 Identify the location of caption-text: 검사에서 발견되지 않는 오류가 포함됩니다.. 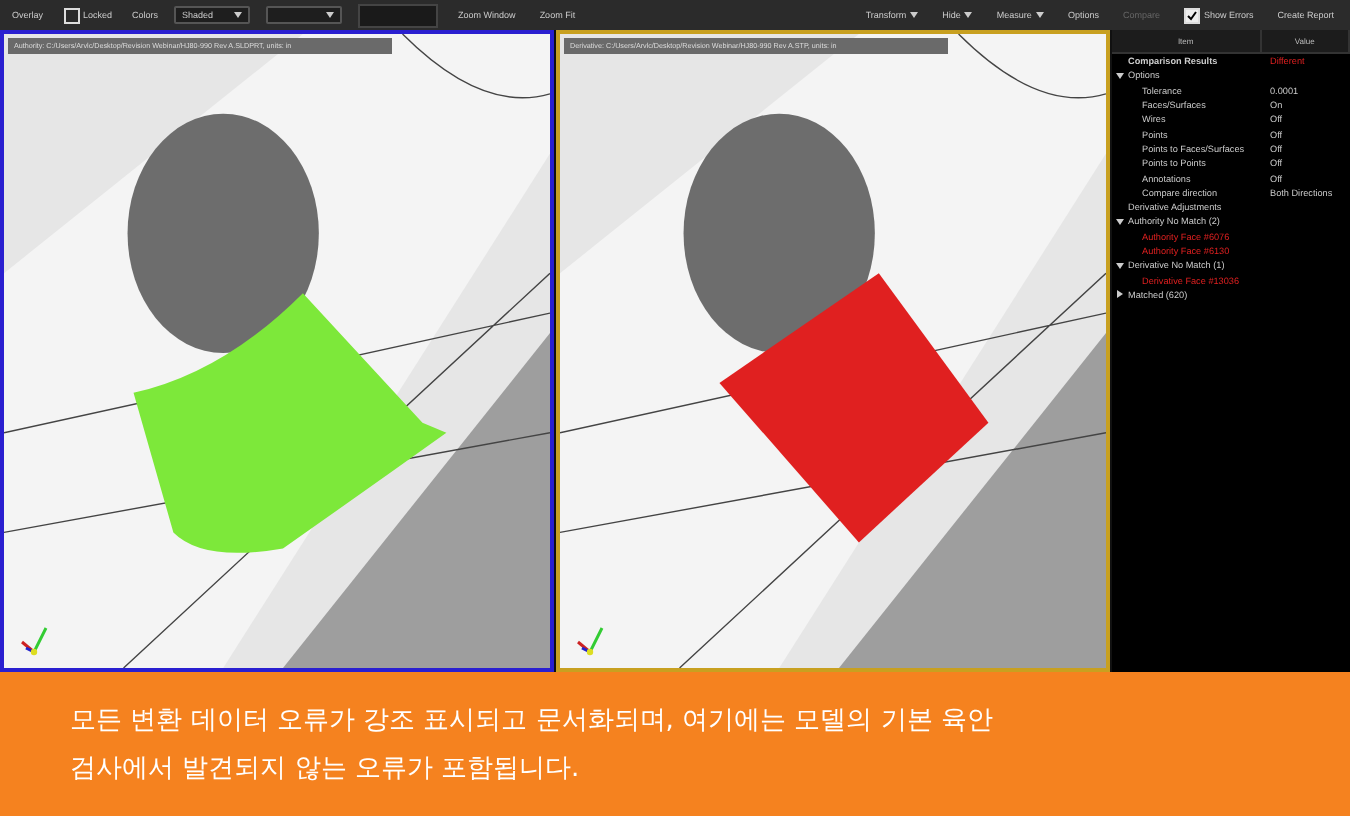
(326, 769).